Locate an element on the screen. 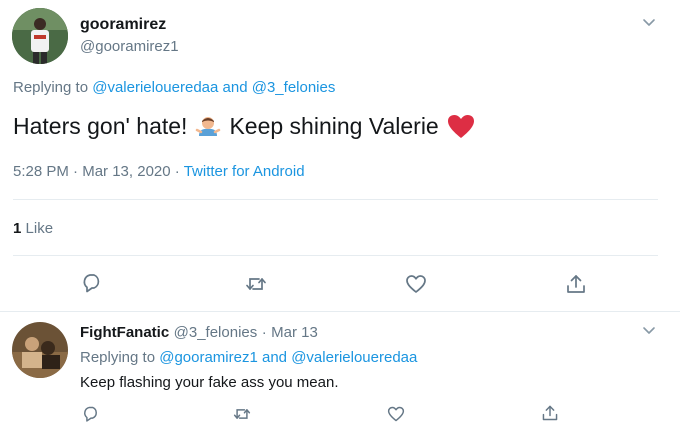  likes-count: 1 is located at coordinates (17, 228).